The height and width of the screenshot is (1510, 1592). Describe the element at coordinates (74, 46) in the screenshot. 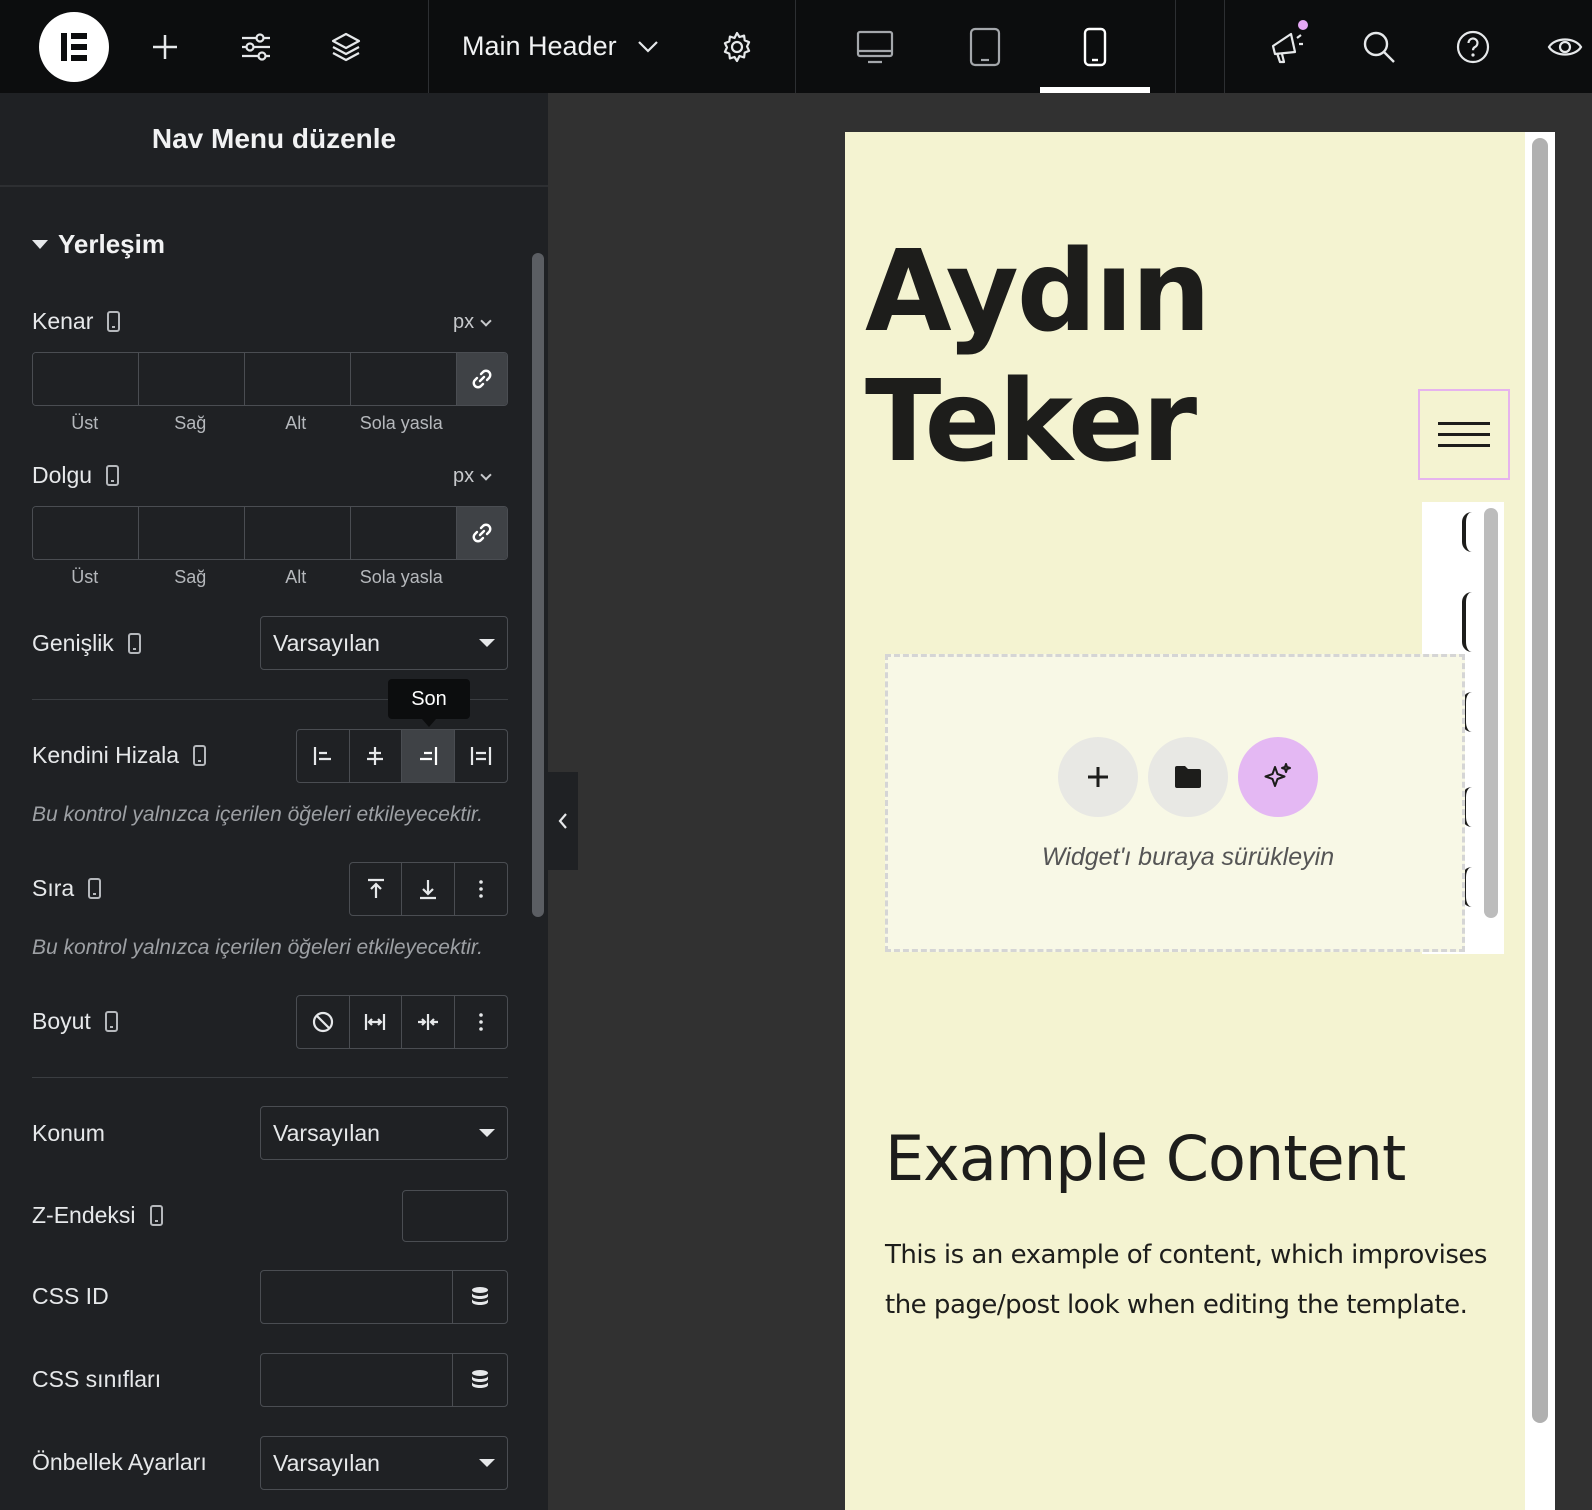

I see `elementor-logo-button` at that location.